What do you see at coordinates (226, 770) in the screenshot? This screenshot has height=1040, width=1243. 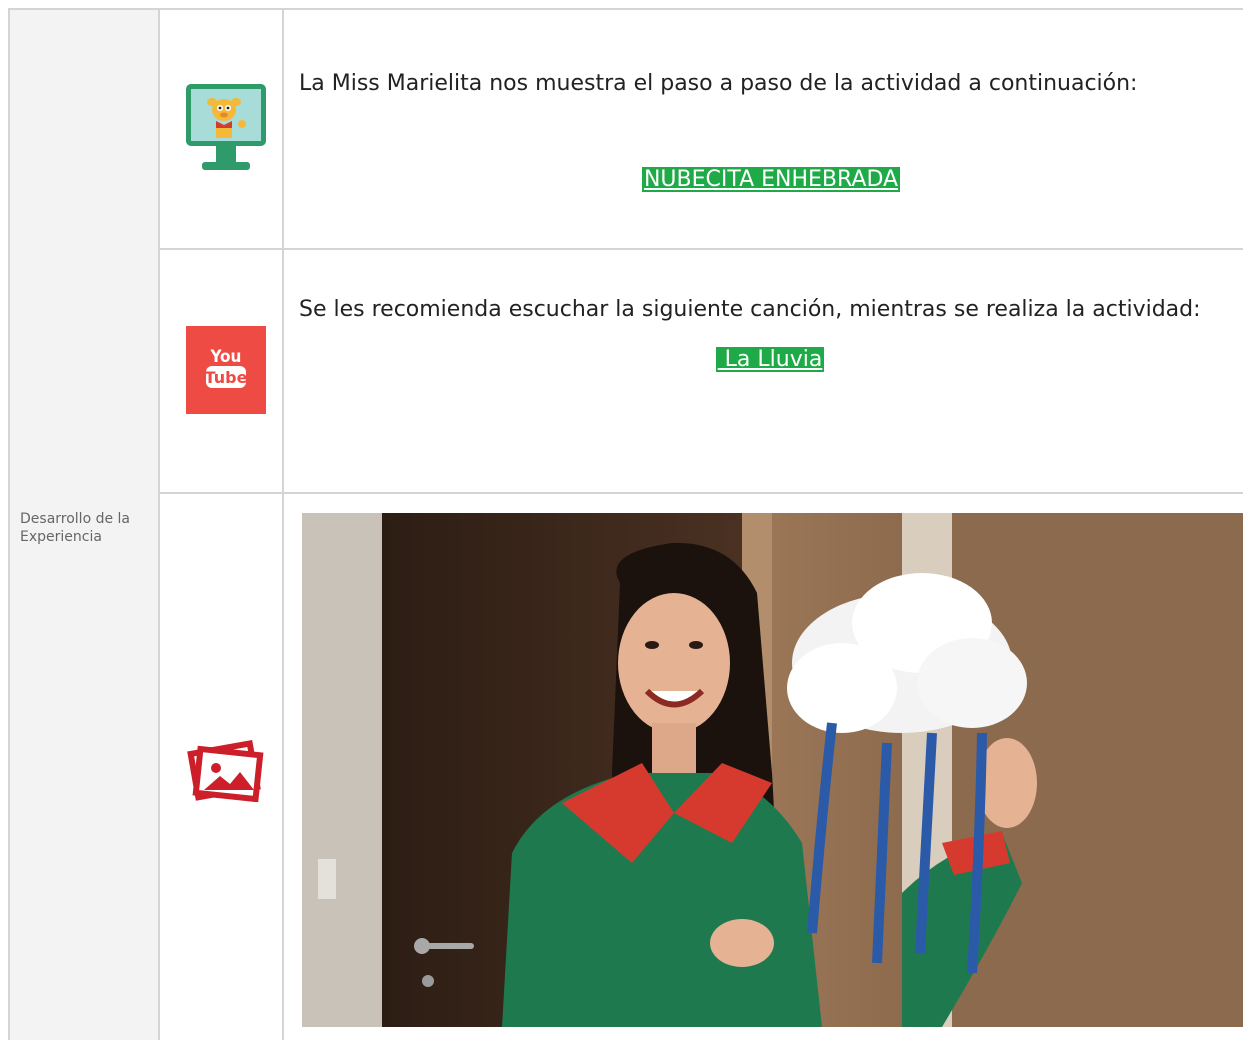 I see `image-gallery-icon` at bounding box center [226, 770].